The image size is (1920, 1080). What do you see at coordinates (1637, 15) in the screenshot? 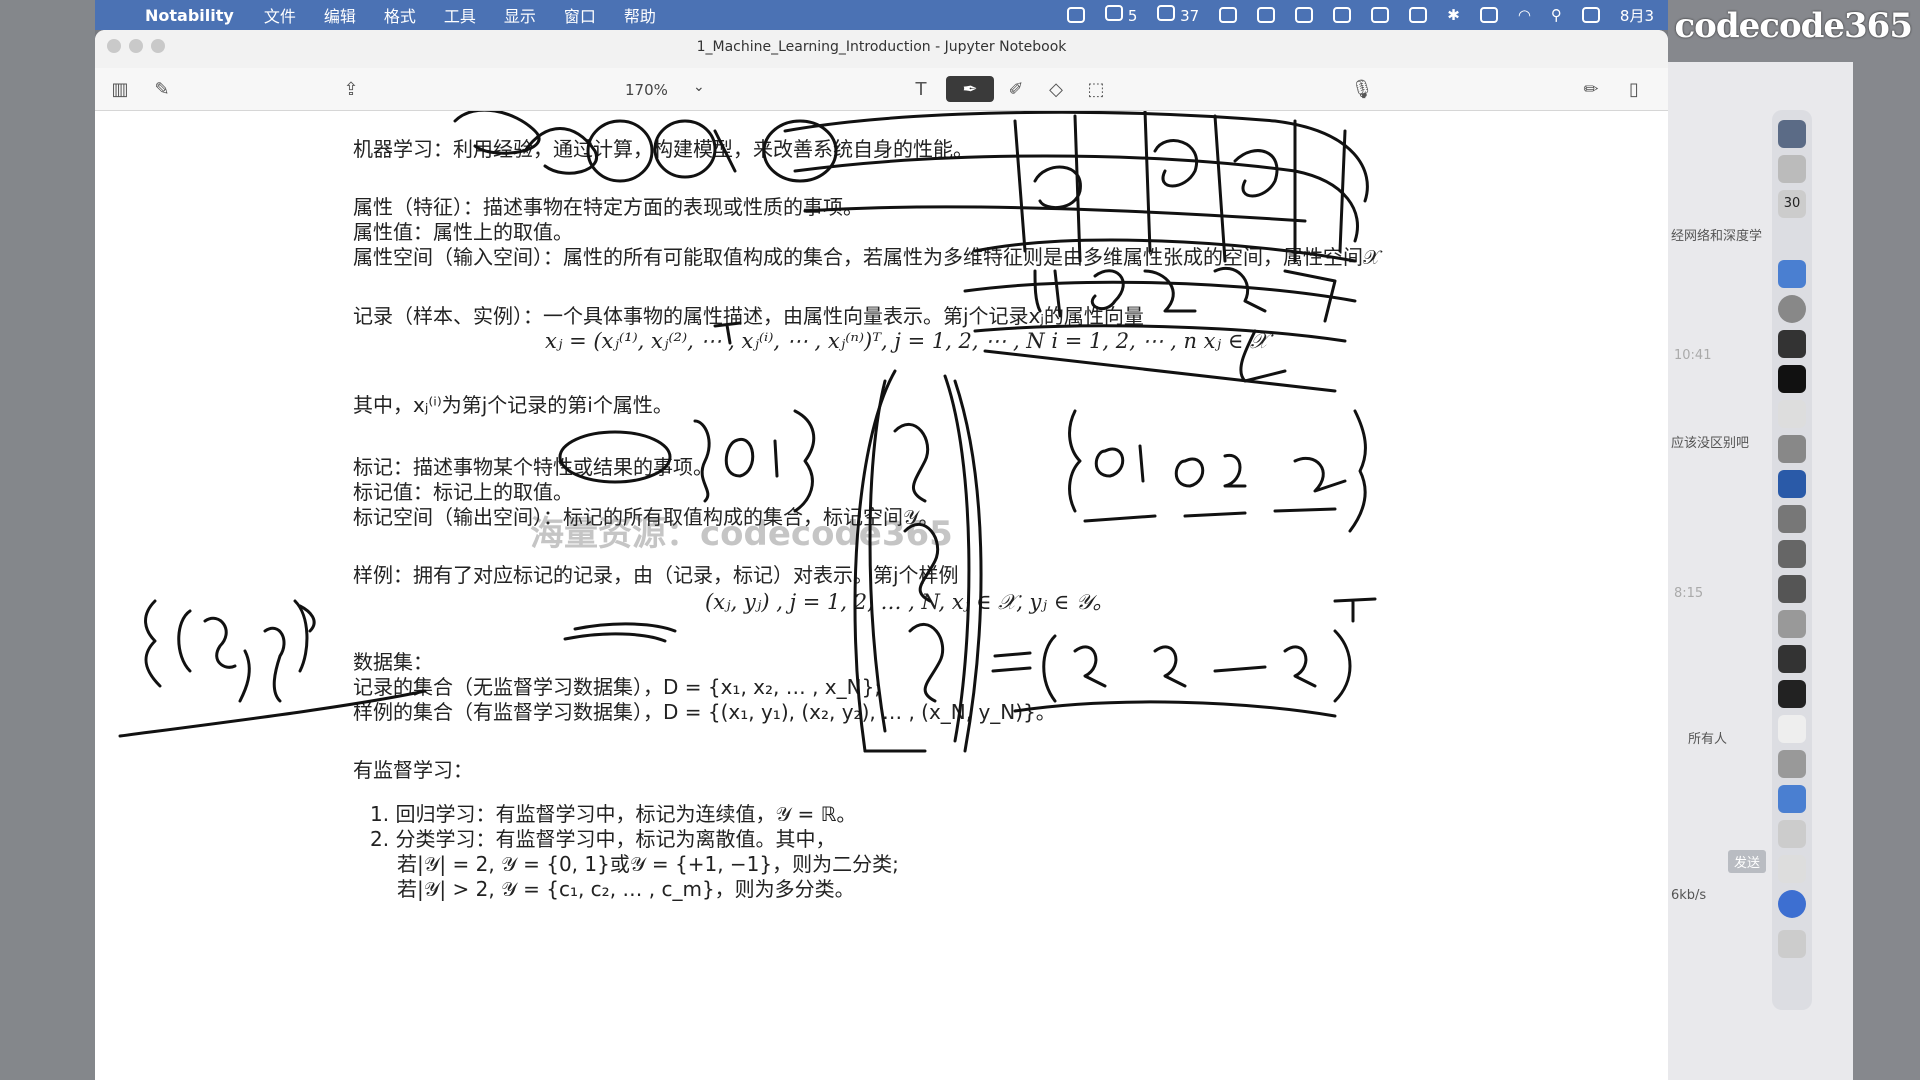
I see `menubar-date: 8月3` at bounding box center [1637, 15].